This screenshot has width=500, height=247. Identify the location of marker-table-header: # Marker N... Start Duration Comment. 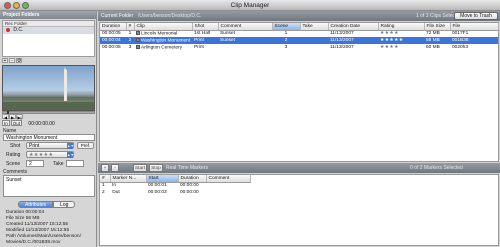
(175, 179).